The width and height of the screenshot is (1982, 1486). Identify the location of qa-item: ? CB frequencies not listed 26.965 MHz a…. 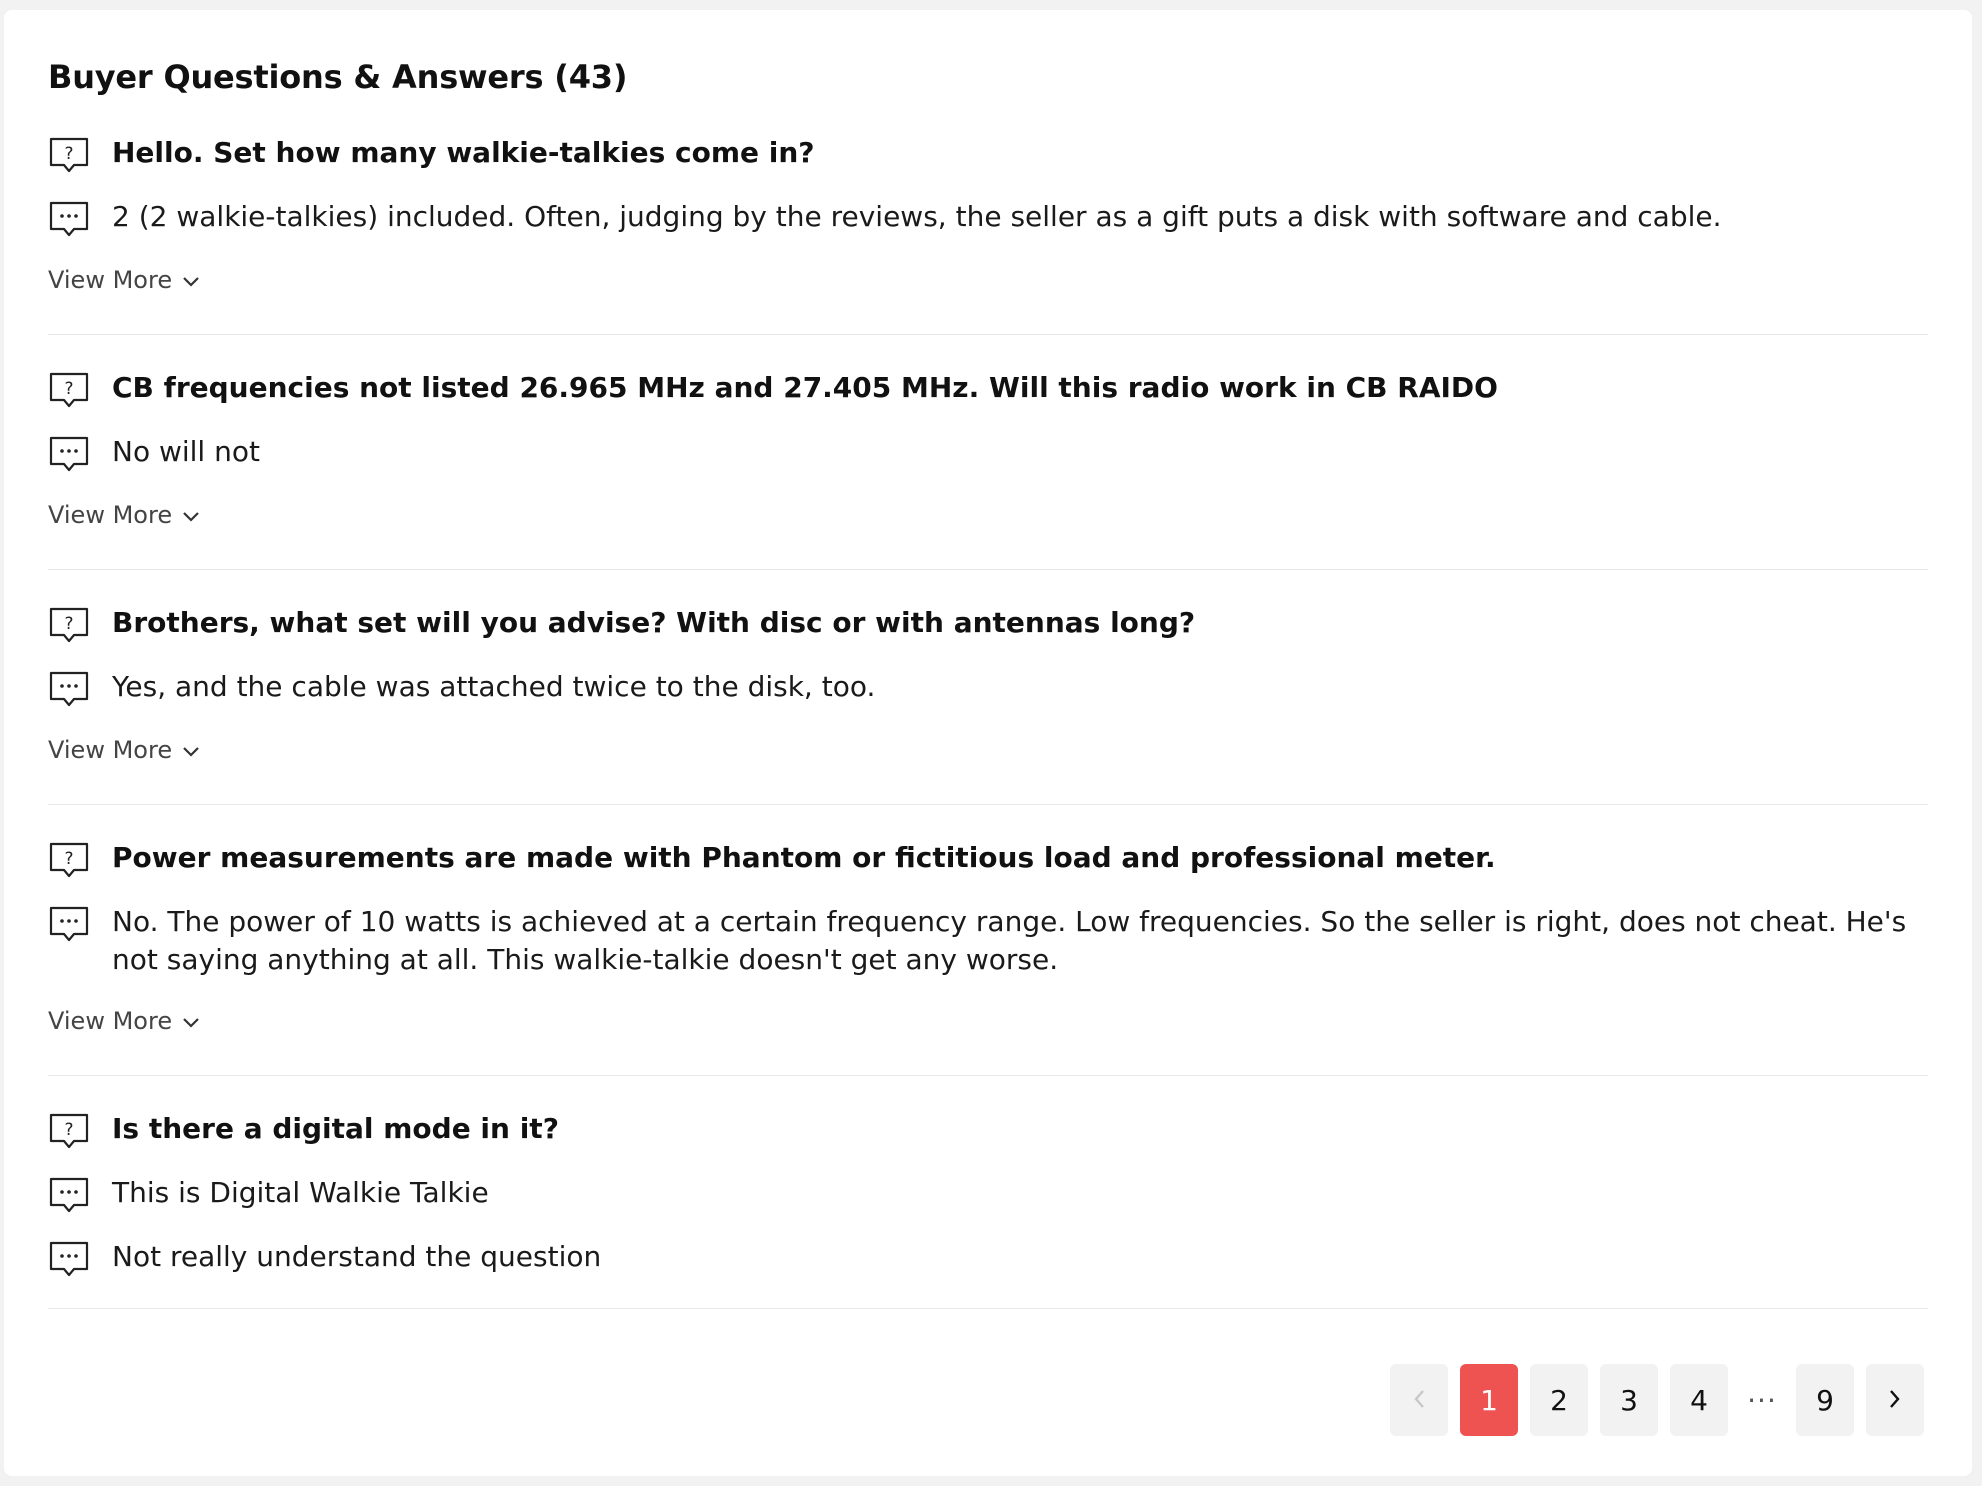
(988, 469).